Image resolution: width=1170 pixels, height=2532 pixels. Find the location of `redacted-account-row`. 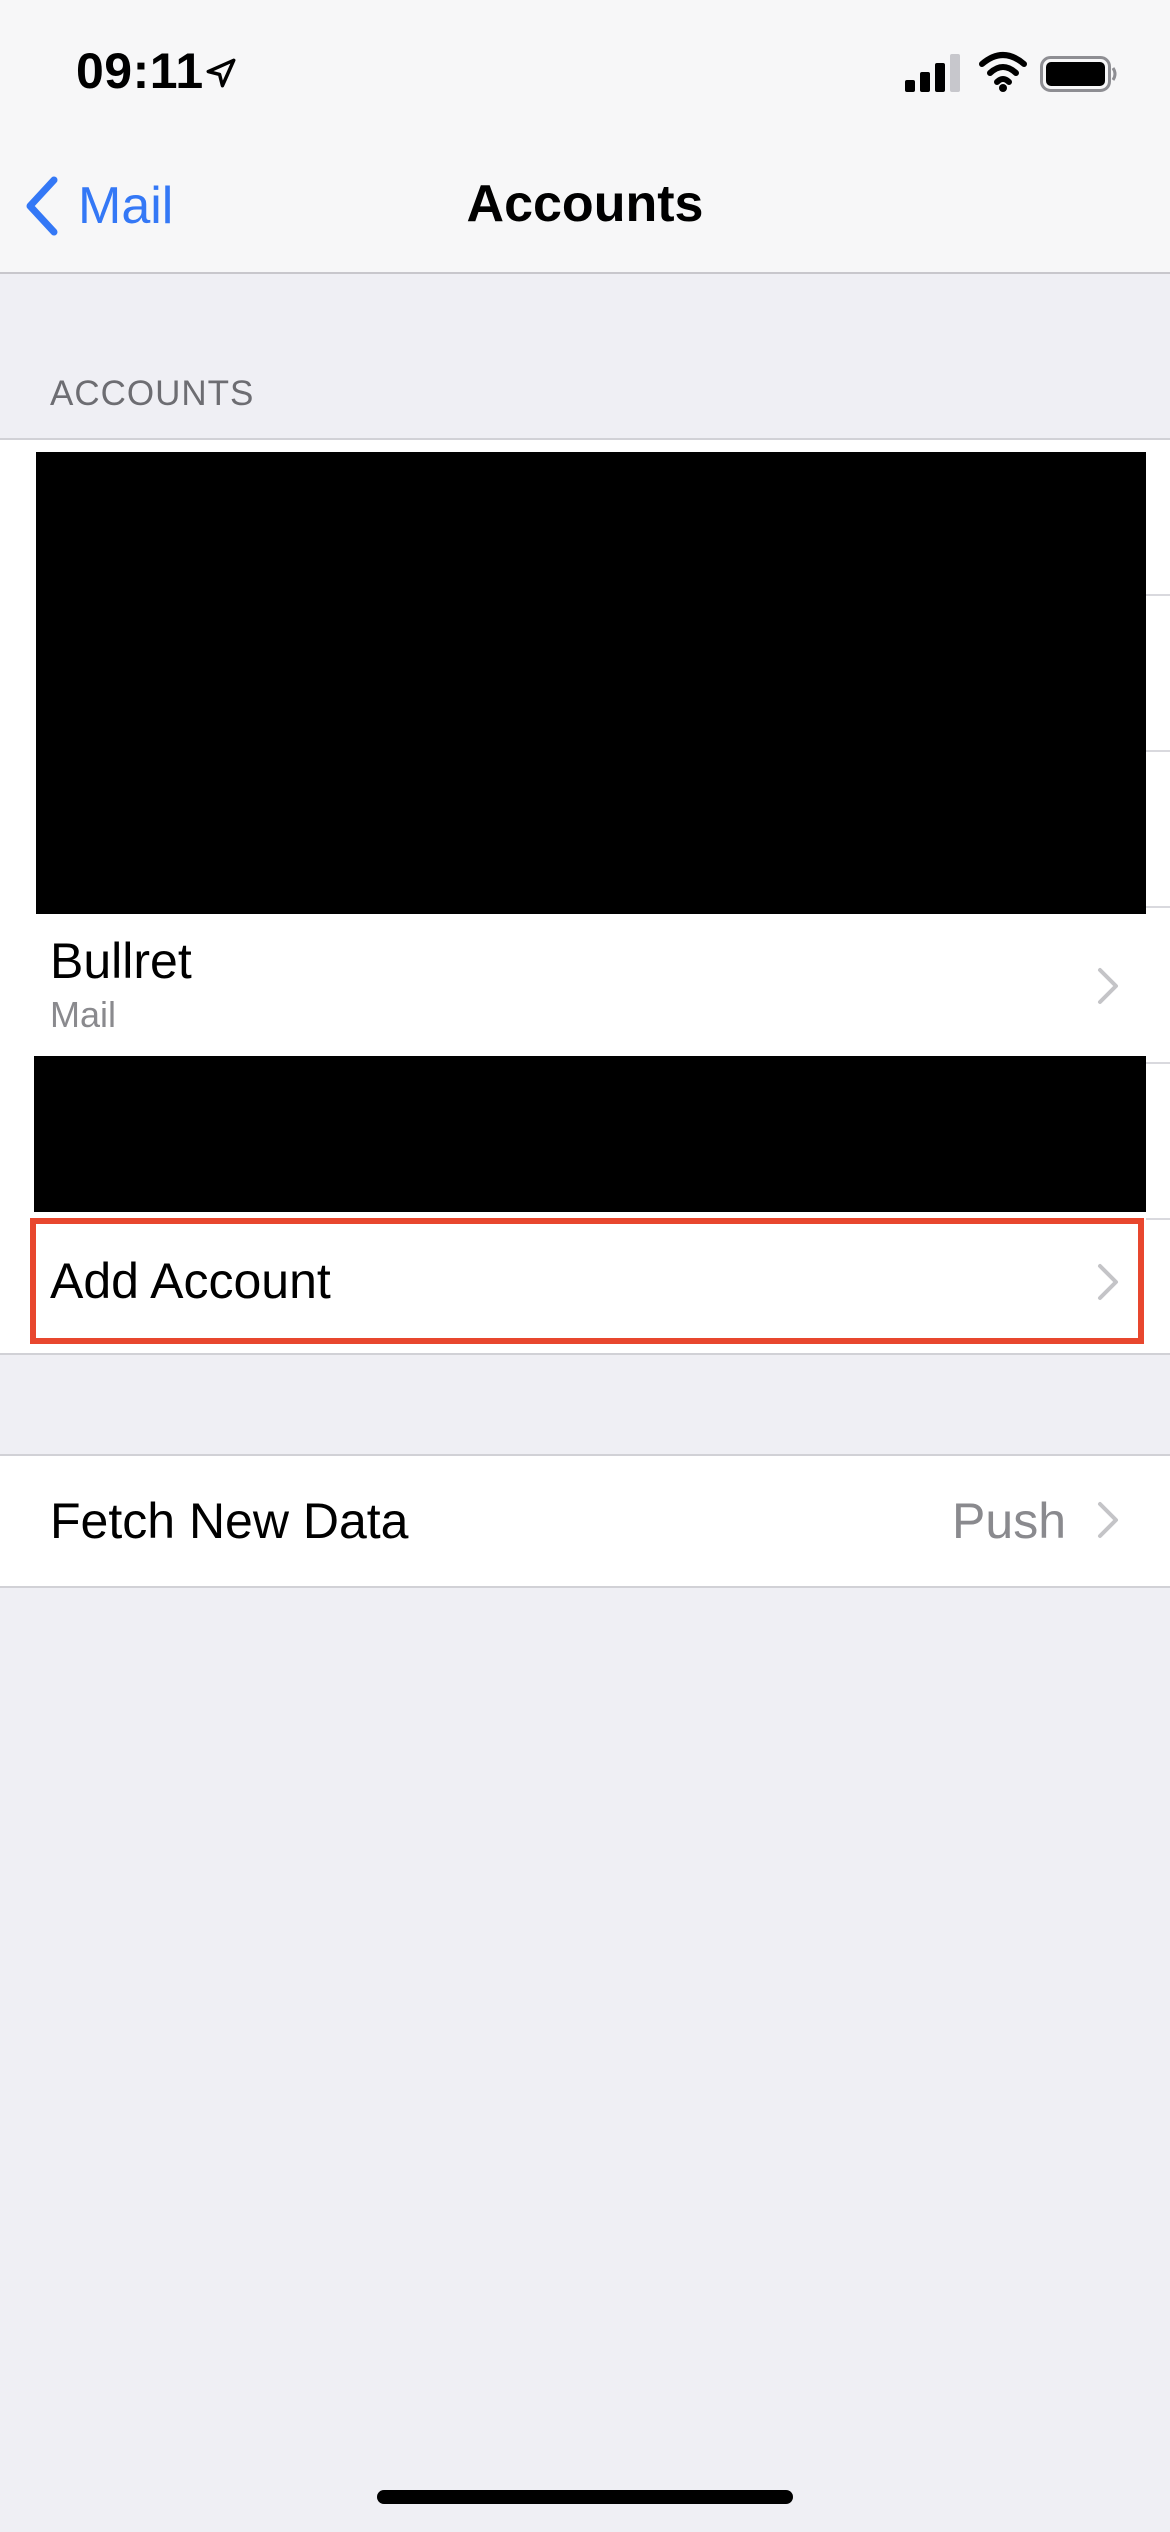

redacted-account-row is located at coordinates (590, 1134).